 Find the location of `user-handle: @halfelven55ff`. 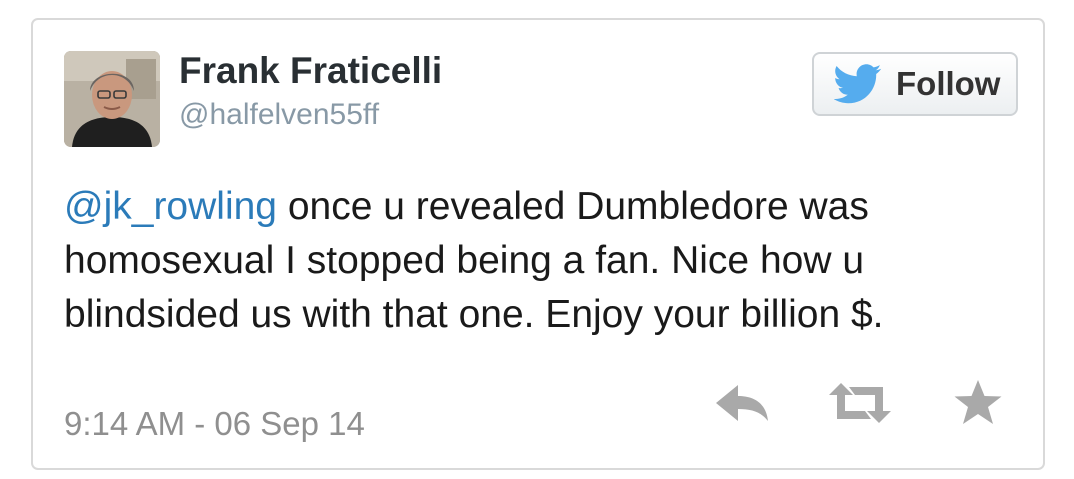

user-handle: @halfelven55ff is located at coordinates (279, 115).